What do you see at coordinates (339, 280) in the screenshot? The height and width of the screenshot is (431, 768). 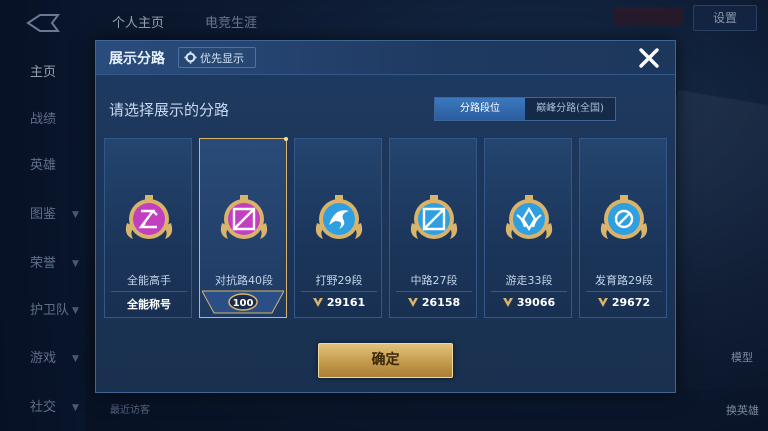 I see `lane-name: 打野29段` at bounding box center [339, 280].